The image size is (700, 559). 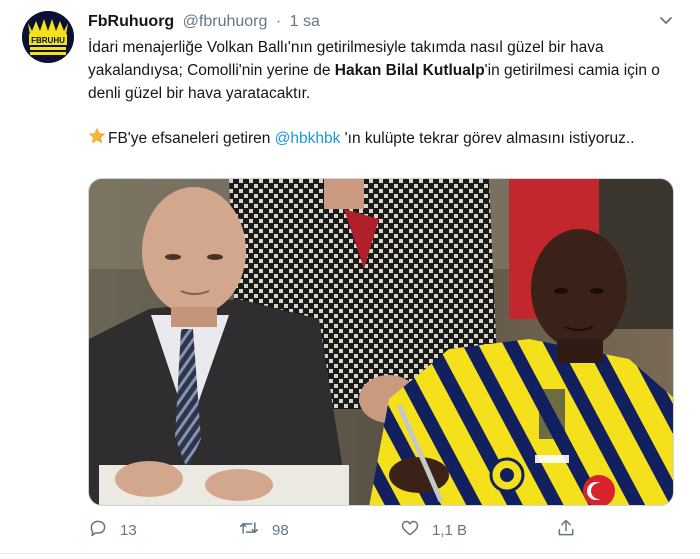 I want to click on reply-button: 13, so click(x=112, y=530).